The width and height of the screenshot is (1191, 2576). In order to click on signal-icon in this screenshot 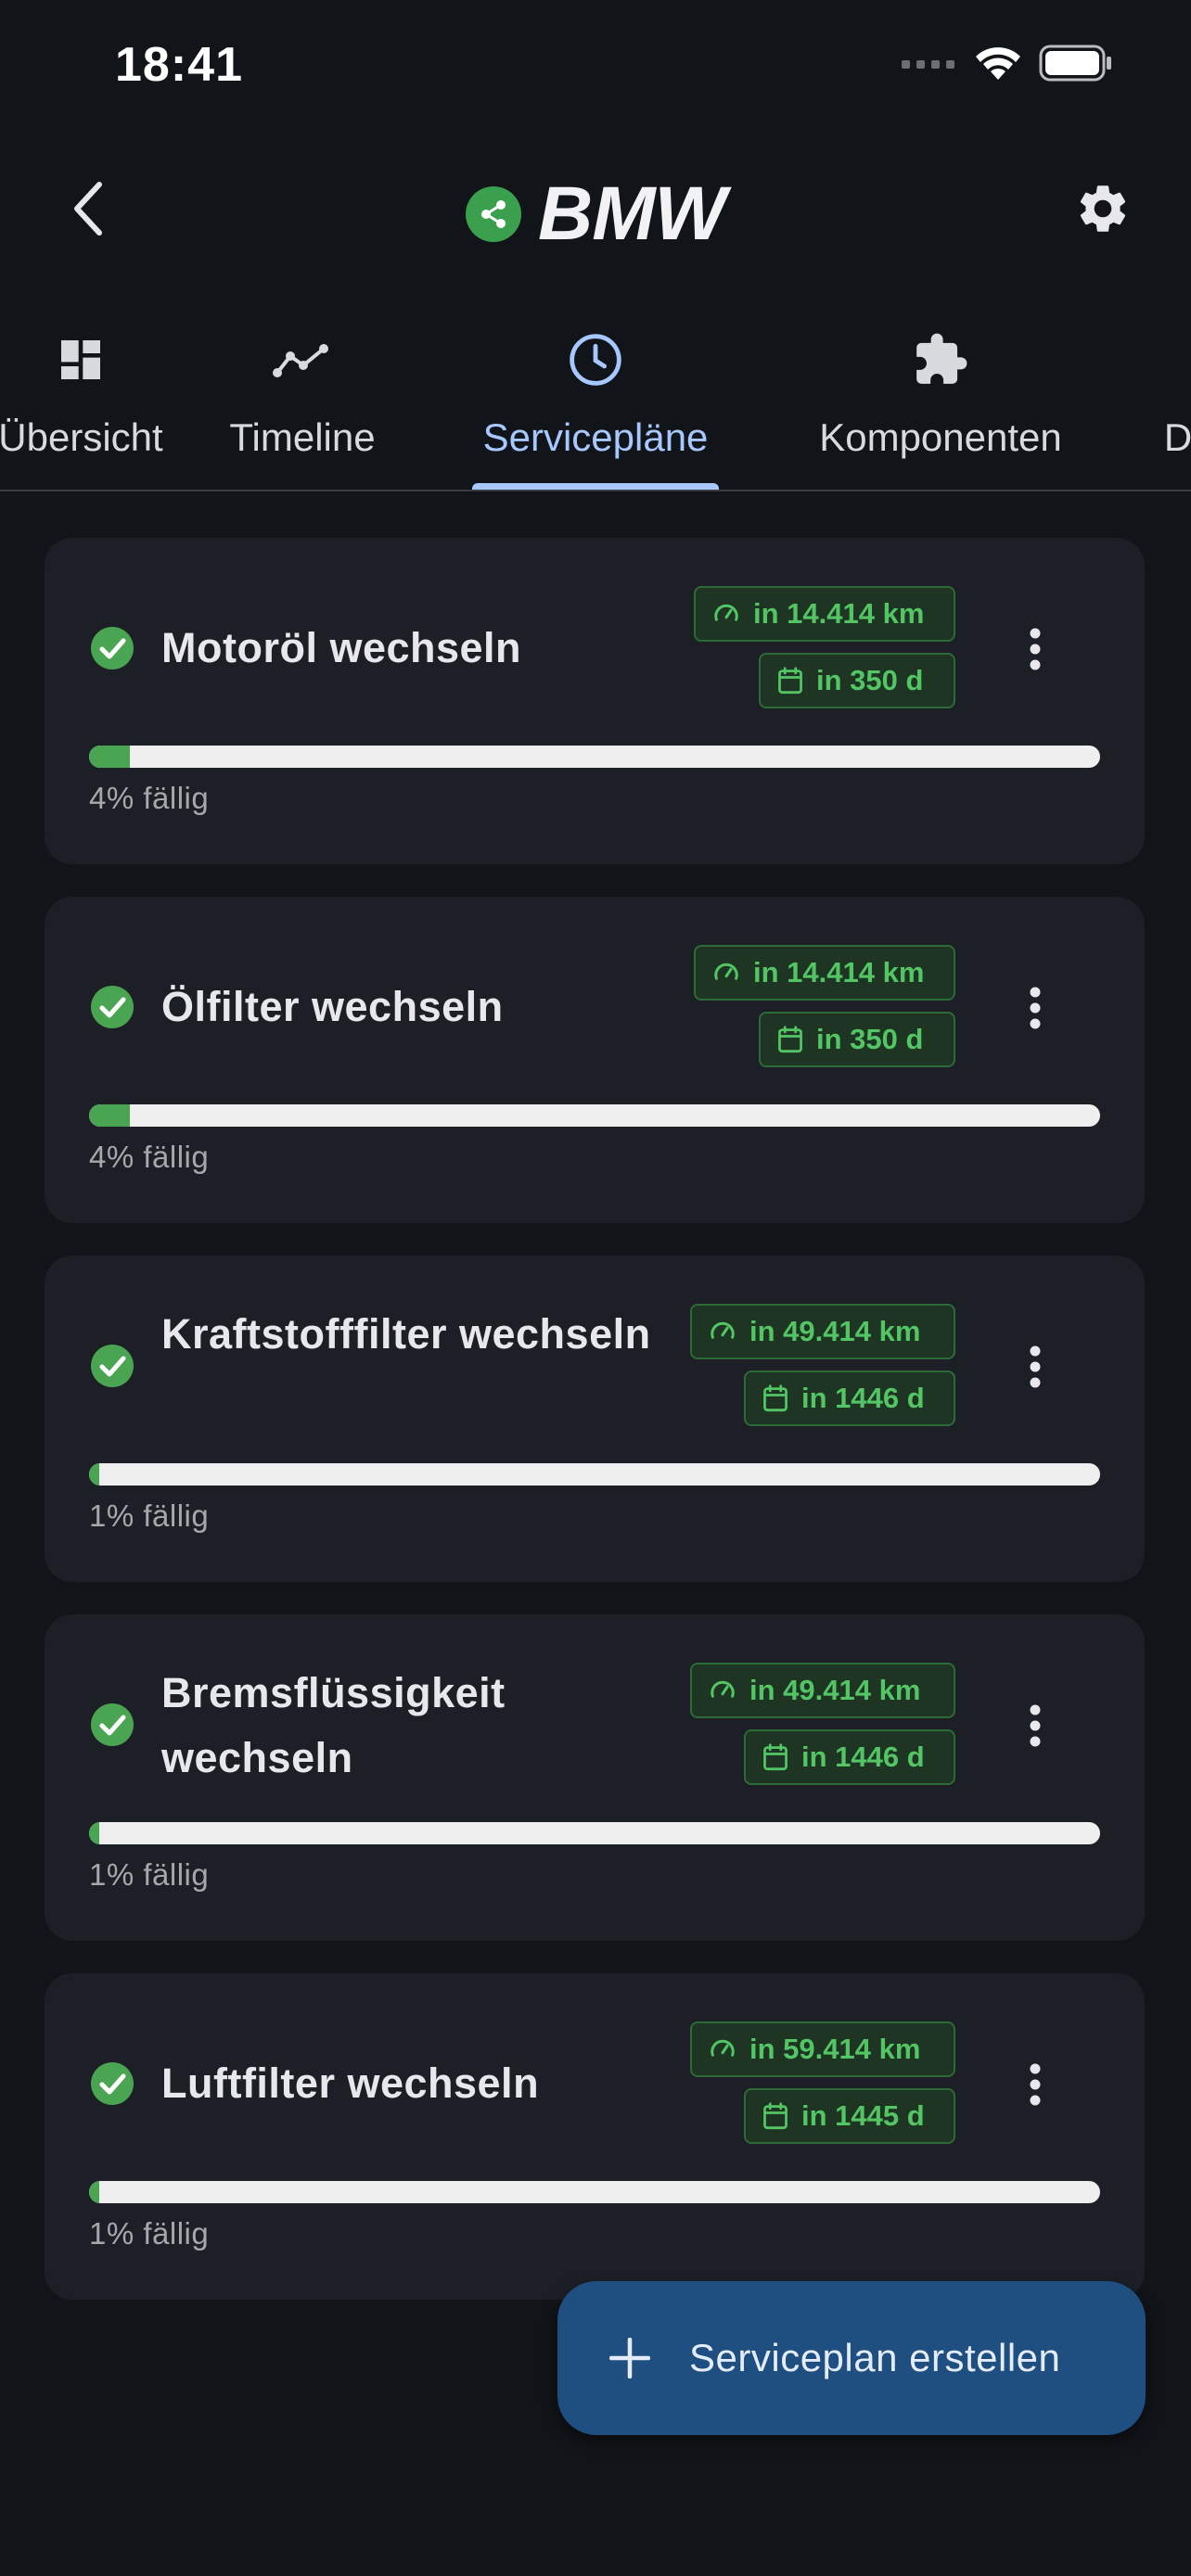, I will do `click(928, 64)`.